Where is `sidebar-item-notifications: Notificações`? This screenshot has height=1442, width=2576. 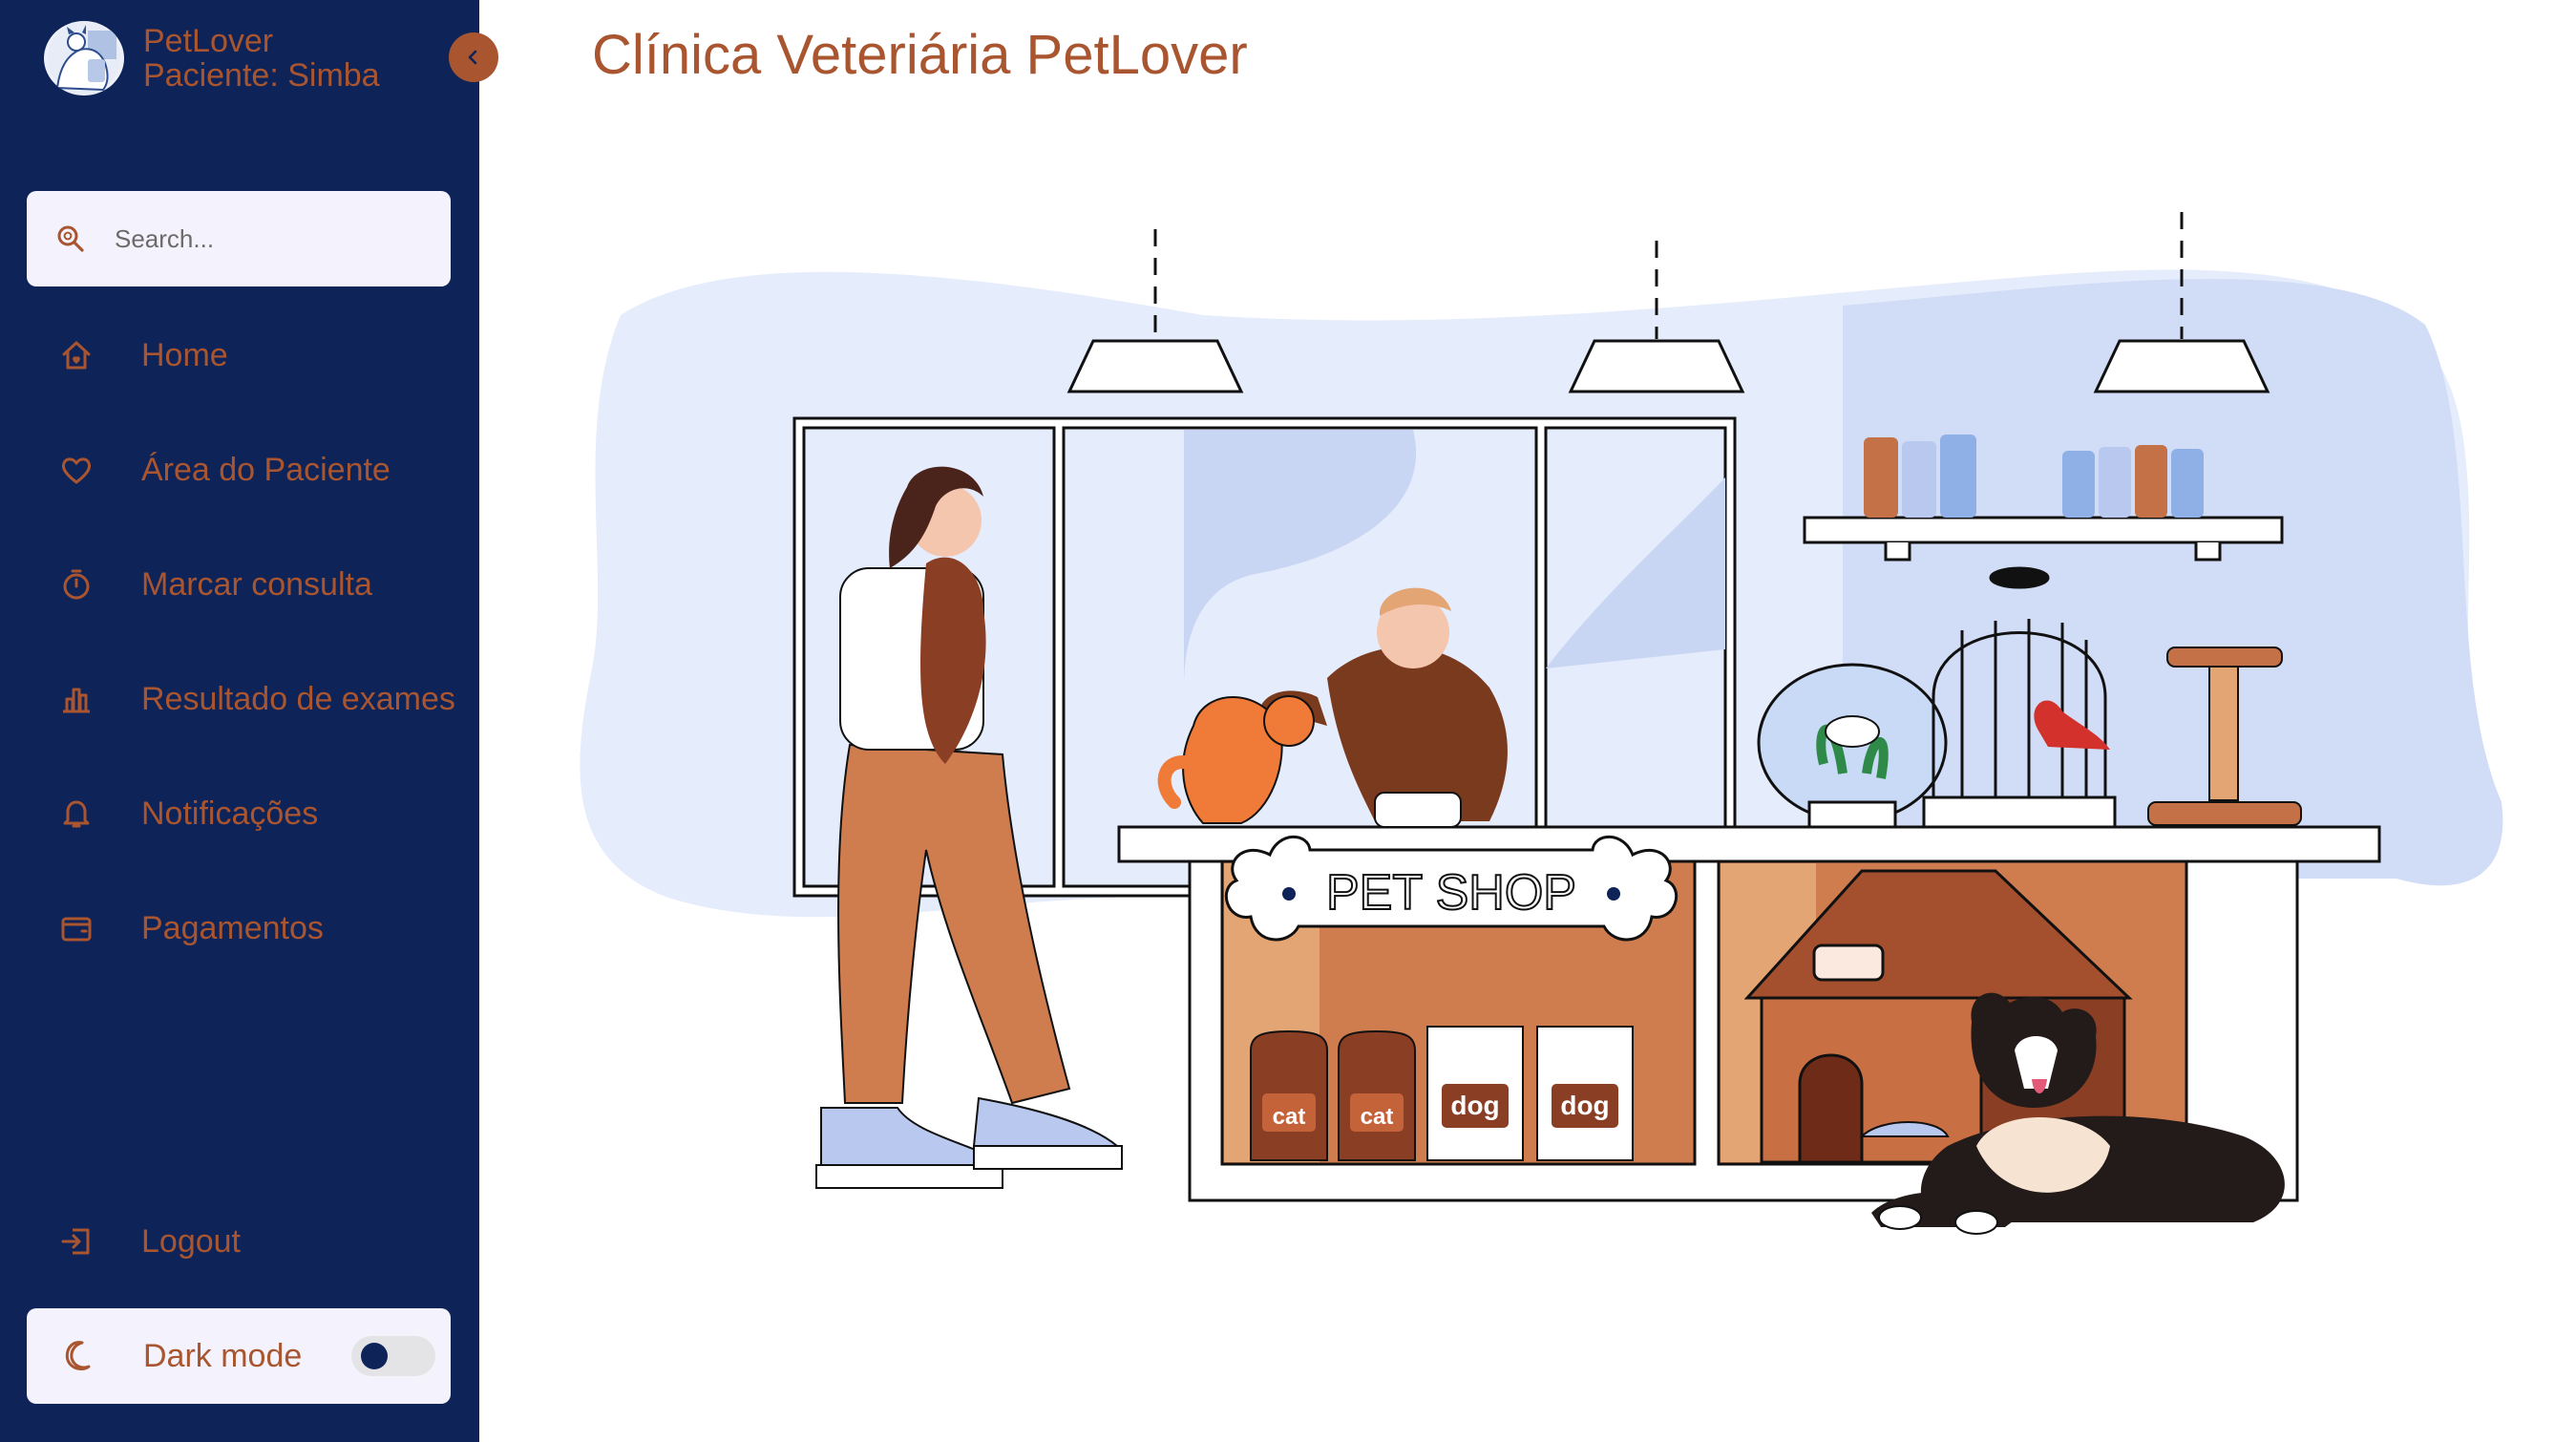 sidebar-item-notifications: Notificações is located at coordinates (239, 813).